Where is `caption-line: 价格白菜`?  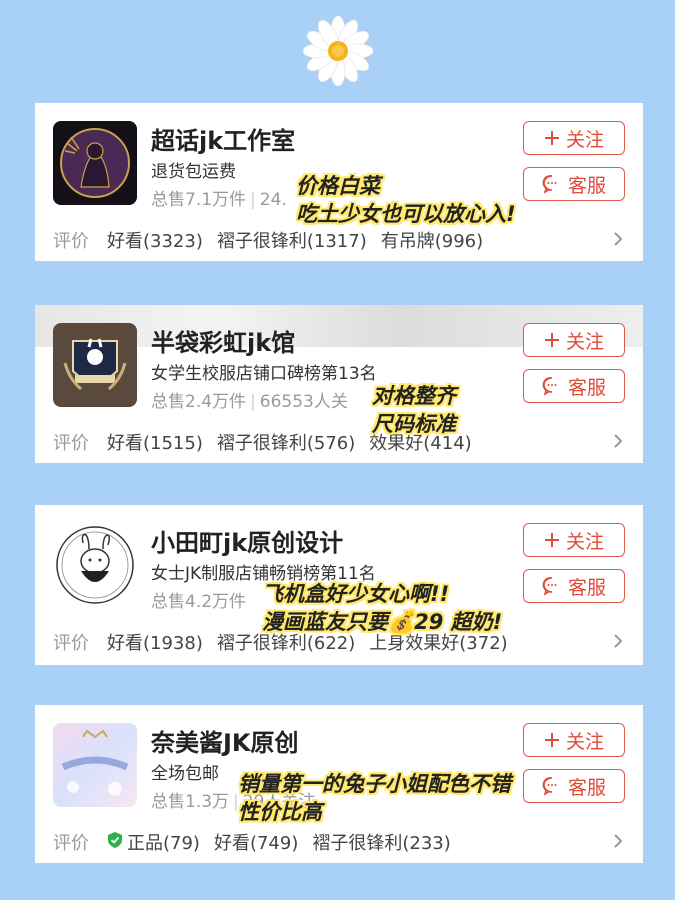
caption-line: 价格白菜 is located at coordinates (338, 186).